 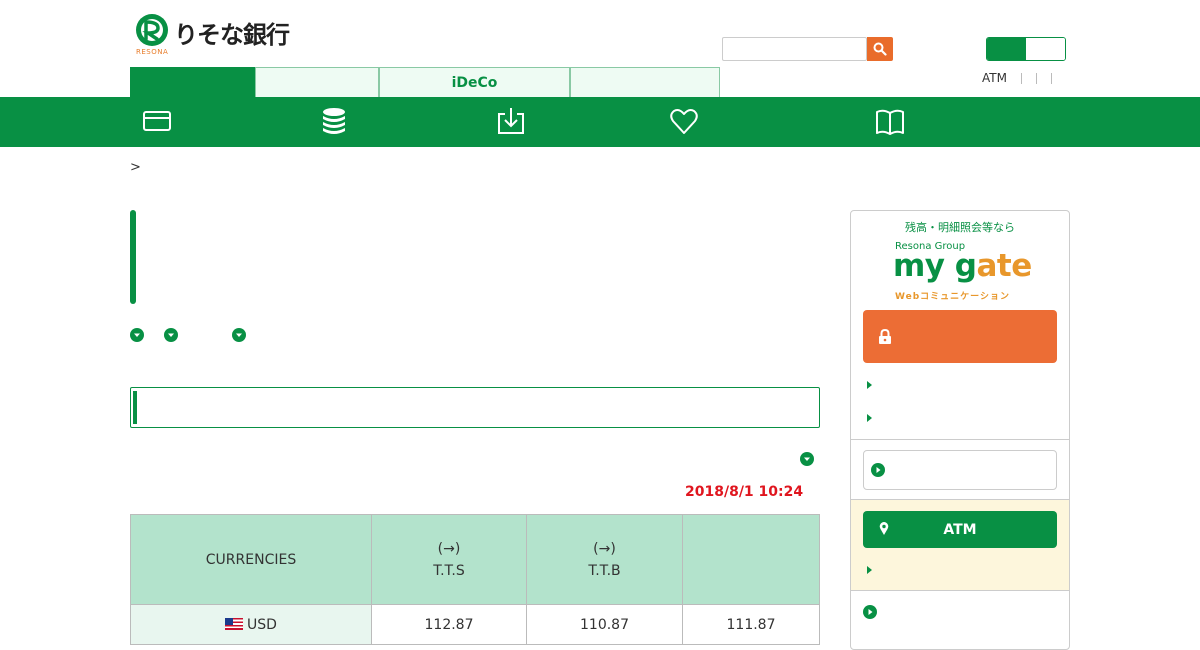 What do you see at coordinates (884, 528) in the screenshot?
I see `map-pin-icon` at bounding box center [884, 528].